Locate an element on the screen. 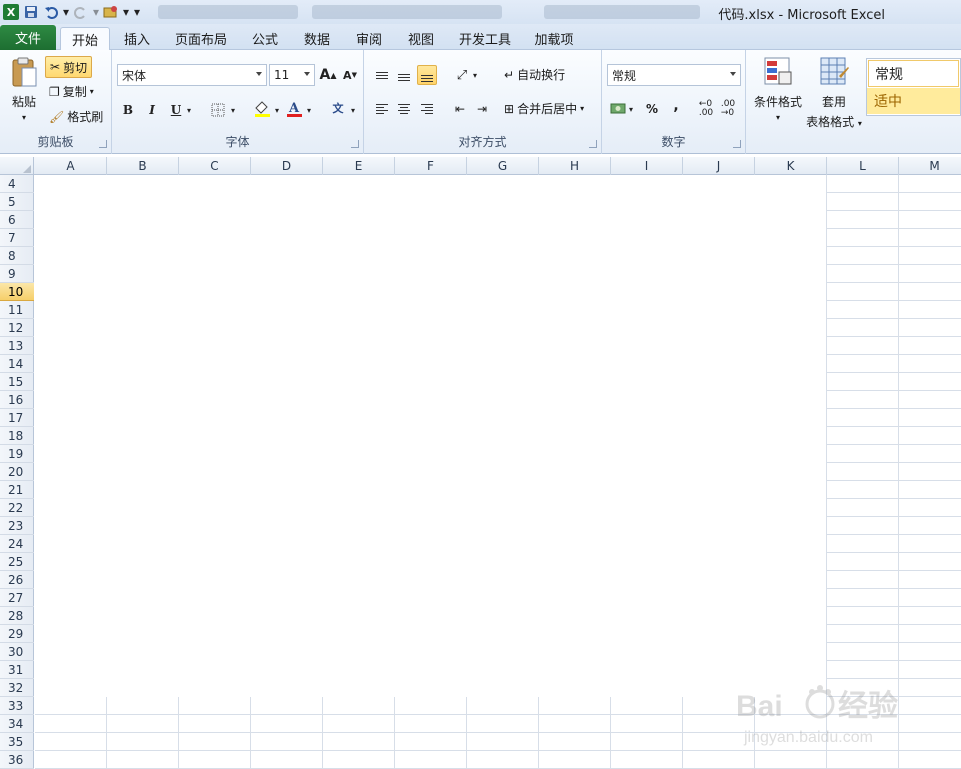  decrease-decimal-icon: .00 →0 is located at coordinates (728, 109).